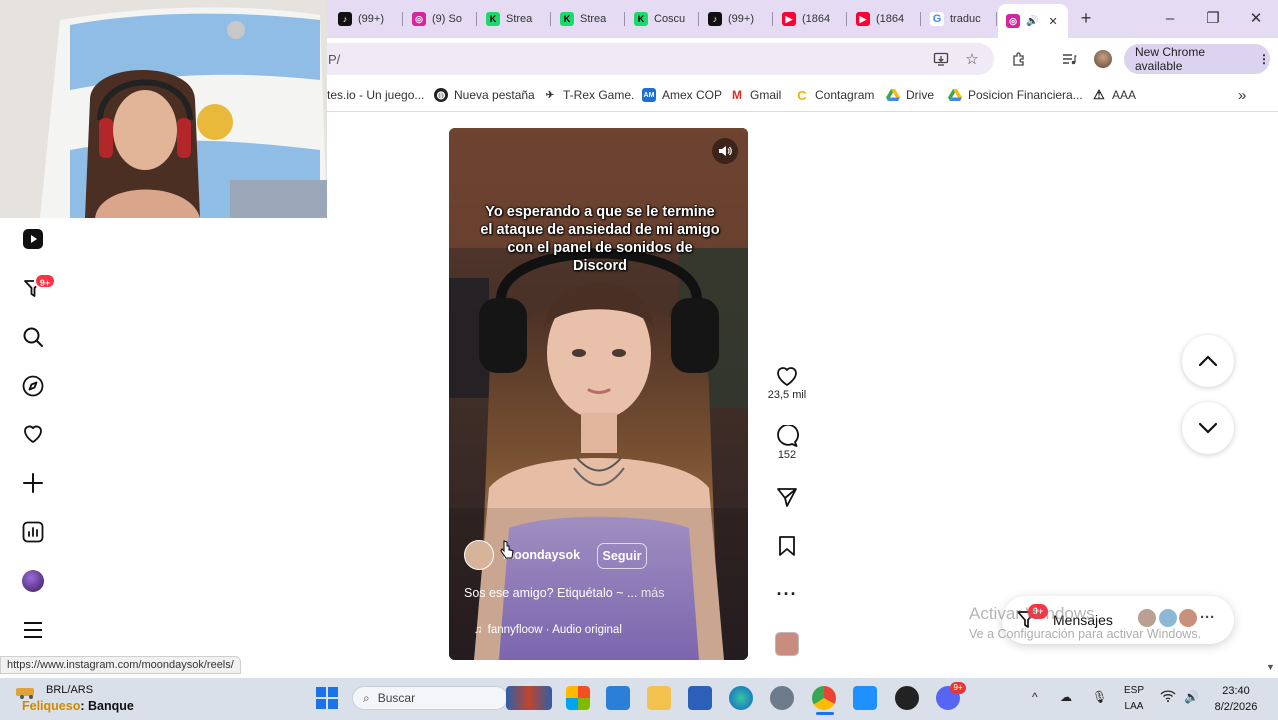 The image size is (1278, 720). I want to click on close-window-button: ✕, so click(1256, 19).